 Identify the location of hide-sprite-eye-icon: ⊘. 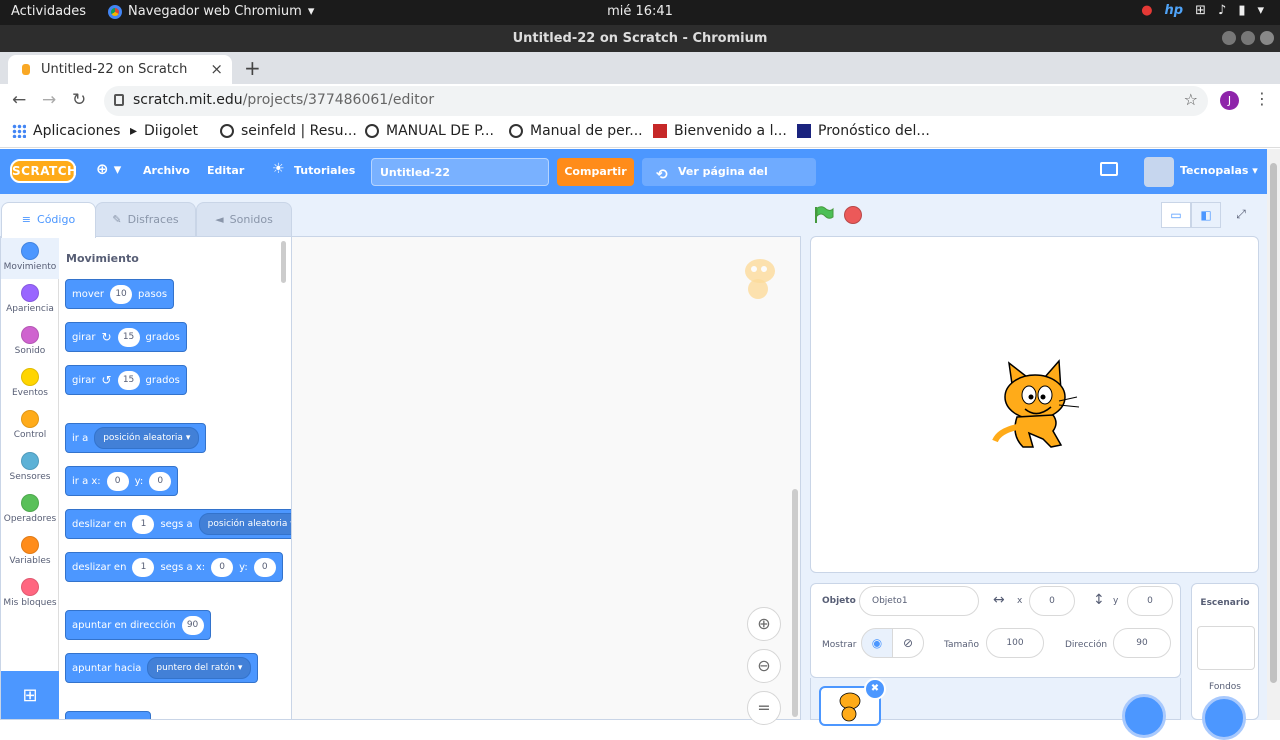
(908, 643).